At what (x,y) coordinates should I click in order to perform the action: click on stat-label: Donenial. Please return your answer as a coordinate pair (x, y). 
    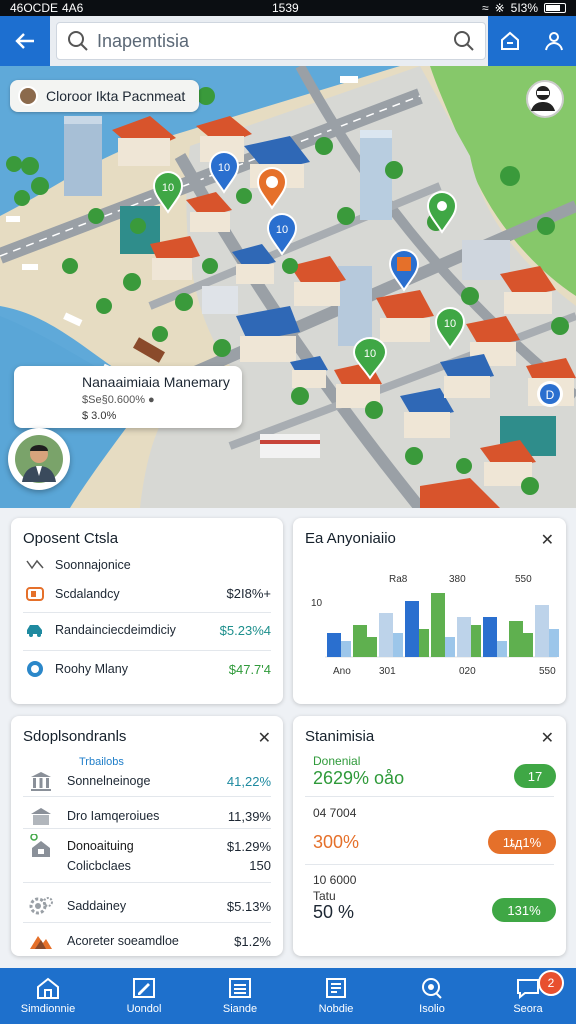
    Looking at the image, I should click on (337, 761).